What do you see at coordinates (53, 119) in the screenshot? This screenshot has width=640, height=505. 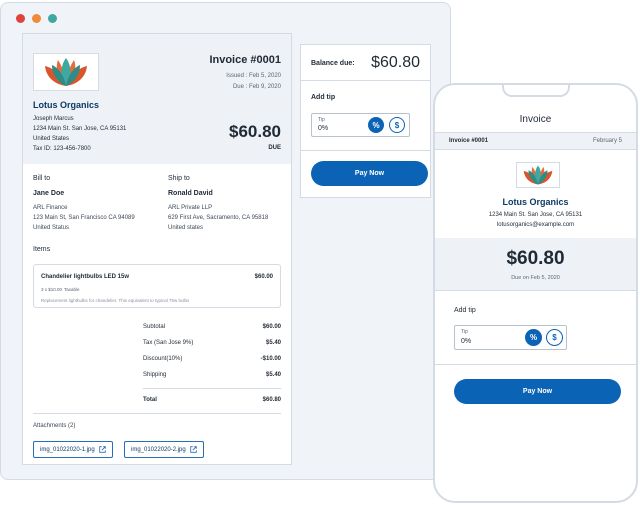 I see `contact-name: Joseph Marcus` at bounding box center [53, 119].